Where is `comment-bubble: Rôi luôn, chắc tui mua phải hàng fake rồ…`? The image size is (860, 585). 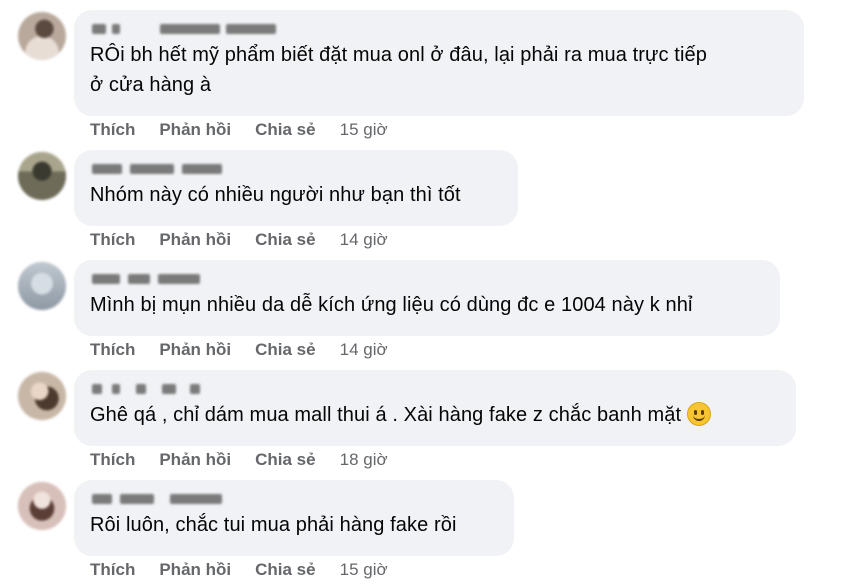
comment-bubble: Rôi luôn, chắc tui mua phải hàng fake rồ… is located at coordinates (294, 518).